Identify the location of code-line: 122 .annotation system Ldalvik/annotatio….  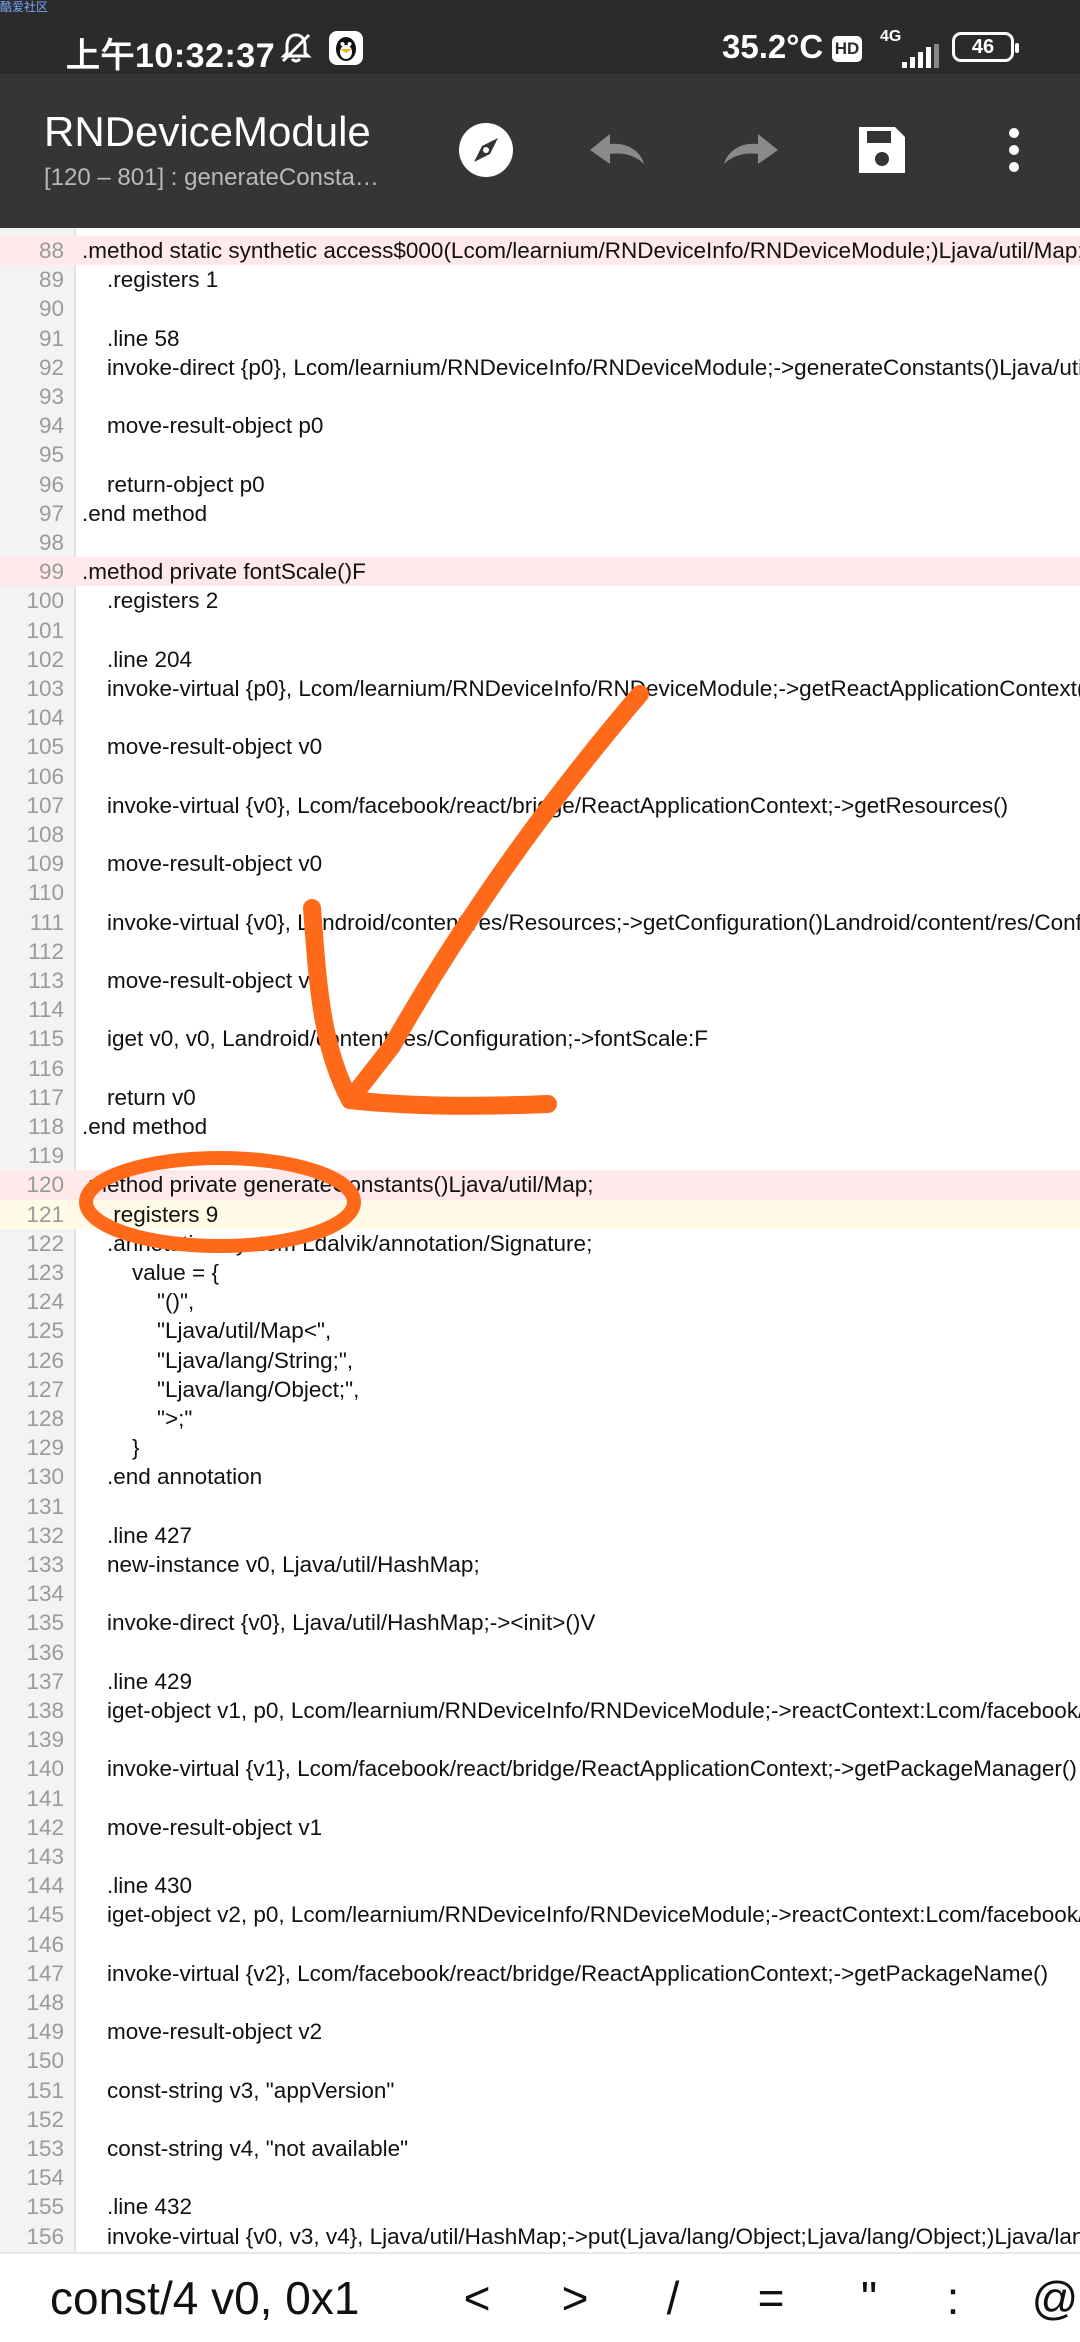
(540, 1243).